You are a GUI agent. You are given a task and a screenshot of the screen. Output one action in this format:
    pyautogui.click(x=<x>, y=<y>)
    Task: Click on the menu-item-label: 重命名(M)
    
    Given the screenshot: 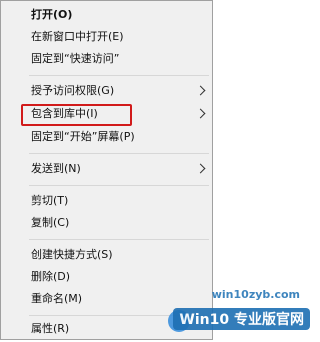 What is the action you would take?
    pyautogui.click(x=57, y=298)
    